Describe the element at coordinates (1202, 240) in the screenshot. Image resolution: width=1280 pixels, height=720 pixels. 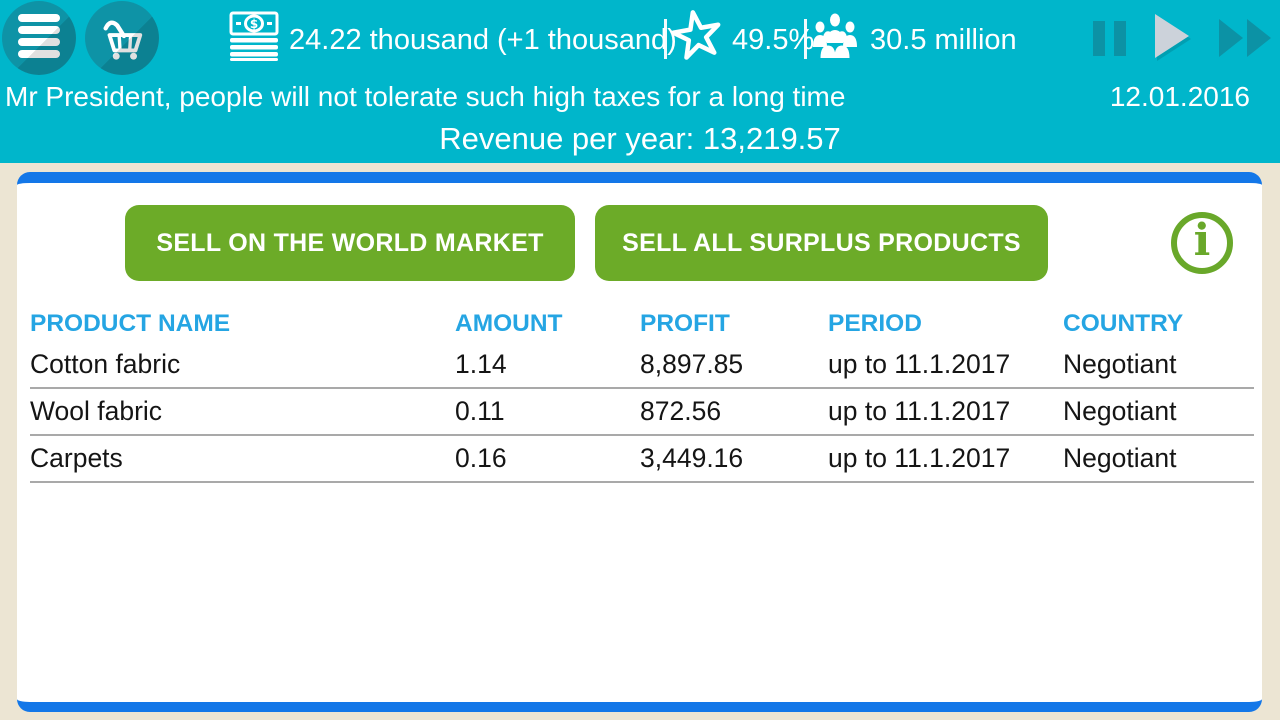
I see `info-icon: i` at that location.